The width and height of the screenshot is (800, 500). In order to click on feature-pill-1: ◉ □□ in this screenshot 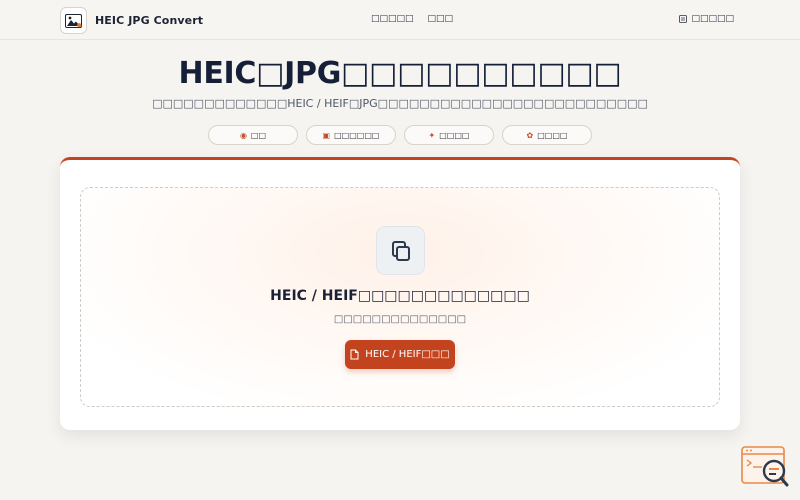, I will do `click(253, 135)`.